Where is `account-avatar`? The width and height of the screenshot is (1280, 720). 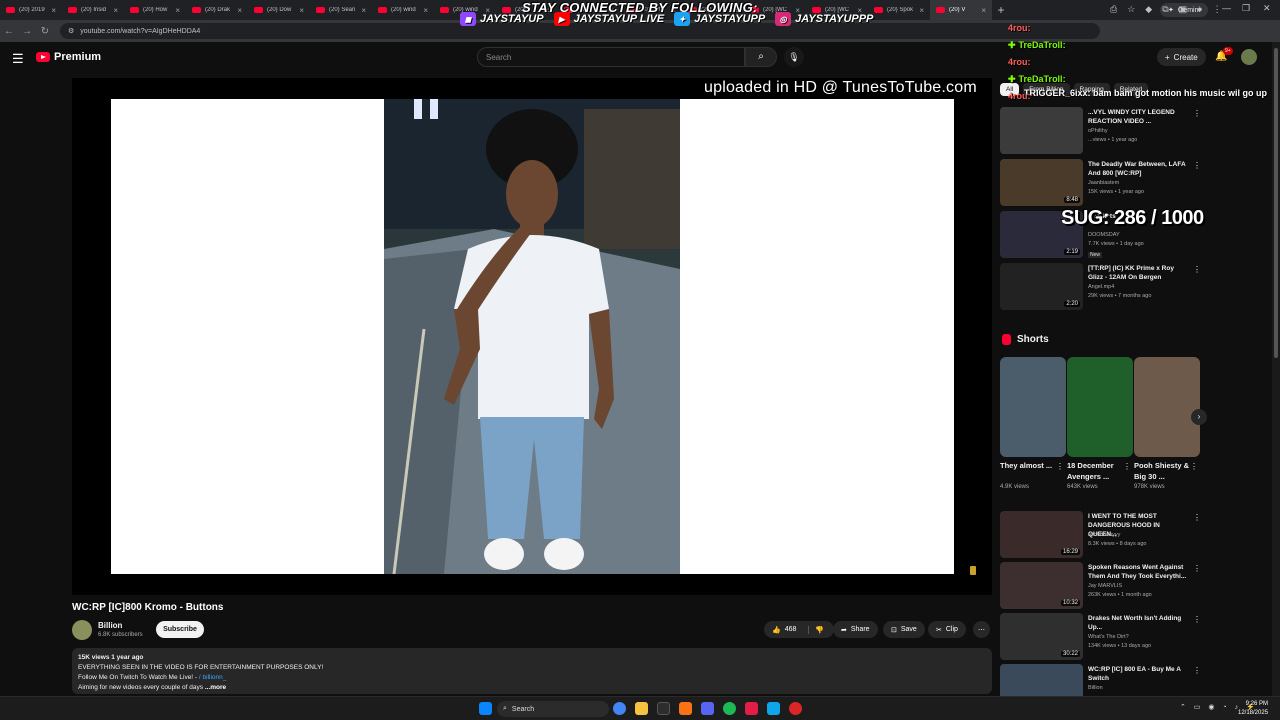
account-avatar is located at coordinates (1249, 57).